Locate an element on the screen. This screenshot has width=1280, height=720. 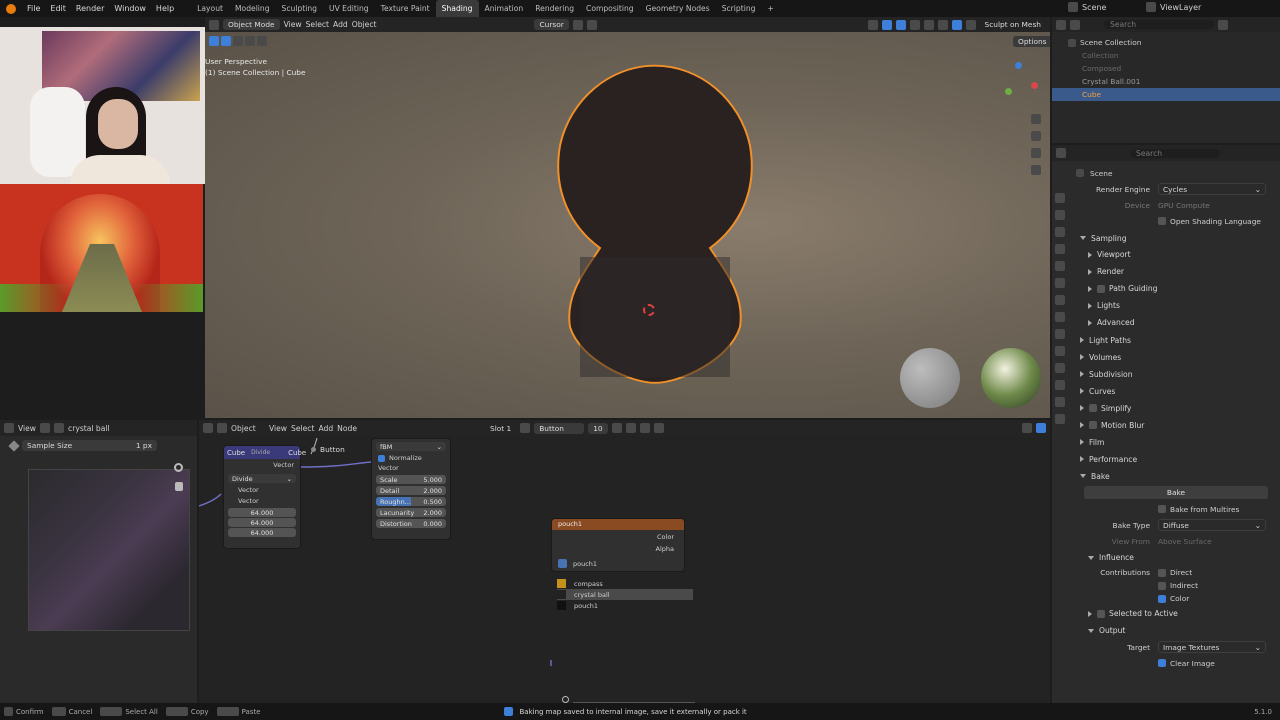
unlink-material-icon is located at coordinates (644, 428).